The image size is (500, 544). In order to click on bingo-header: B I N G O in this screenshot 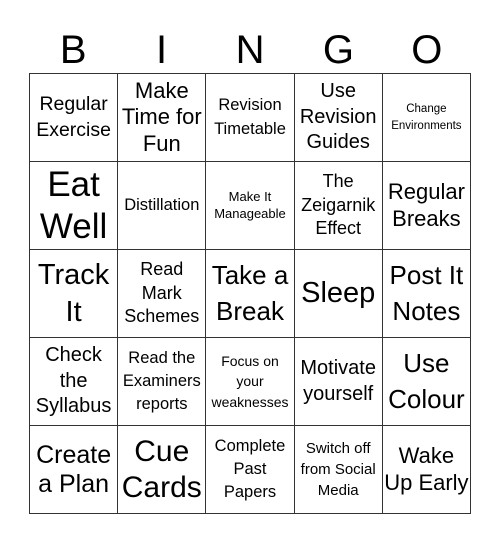, I will do `click(250, 50)`.